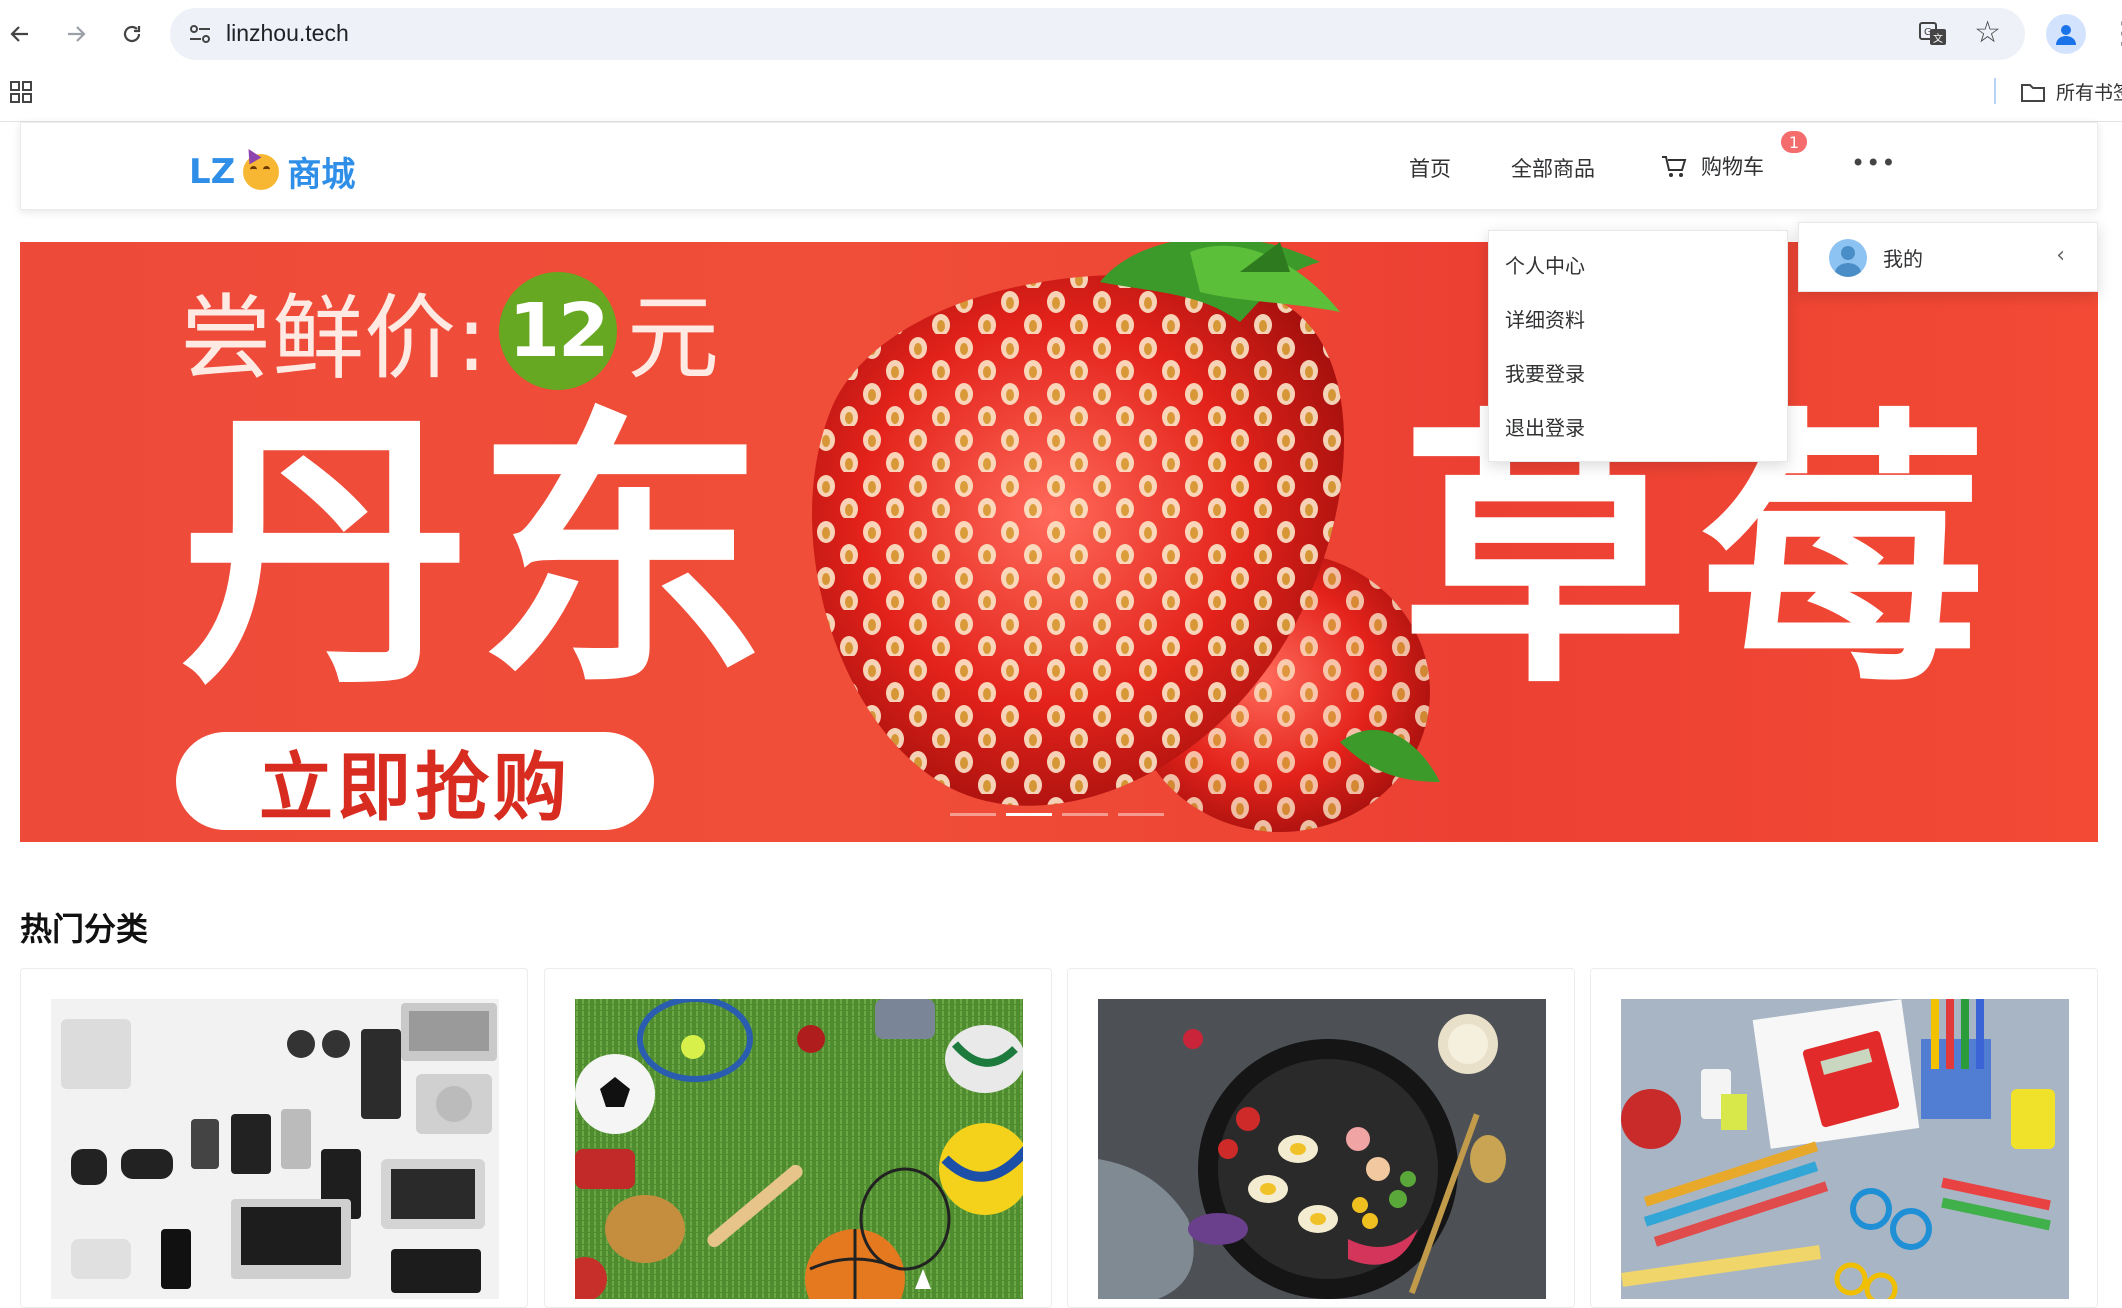 The height and width of the screenshot is (1308, 2122). Describe the element at coordinates (1097, 34) in the screenshot. I see `address-bar: linzhou.tech G 文 ☆` at that location.